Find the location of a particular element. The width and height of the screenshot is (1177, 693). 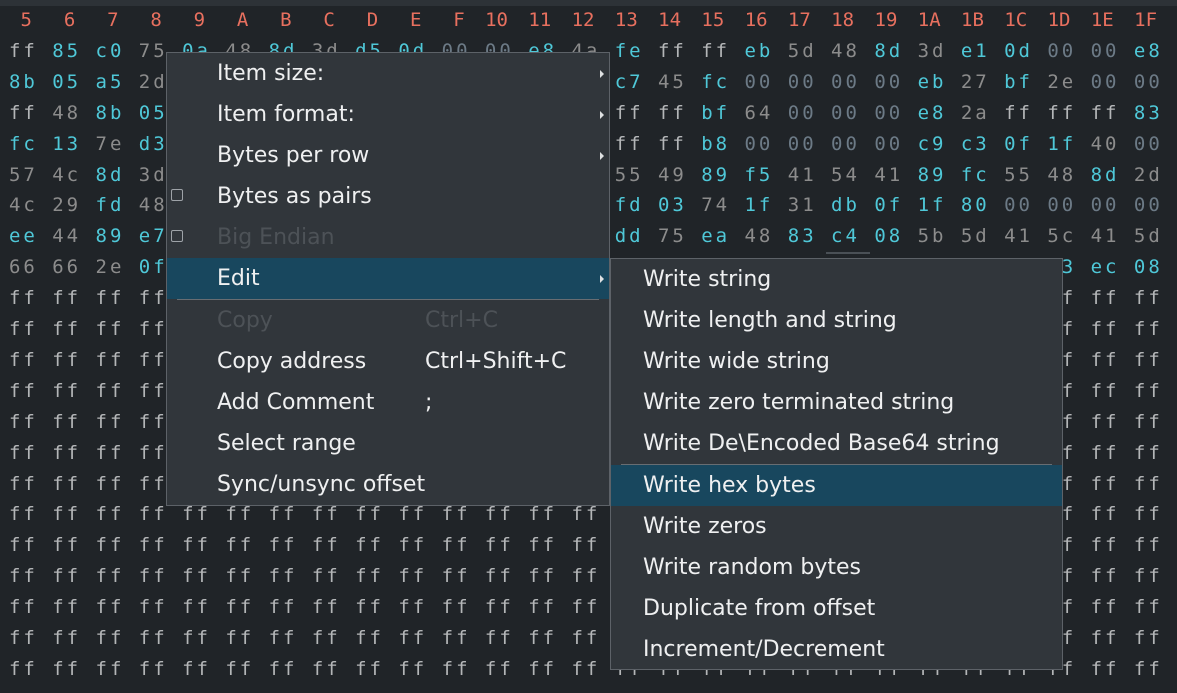

menu-copy-address: Copy address Ctrl+Shift+C is located at coordinates (388, 361).